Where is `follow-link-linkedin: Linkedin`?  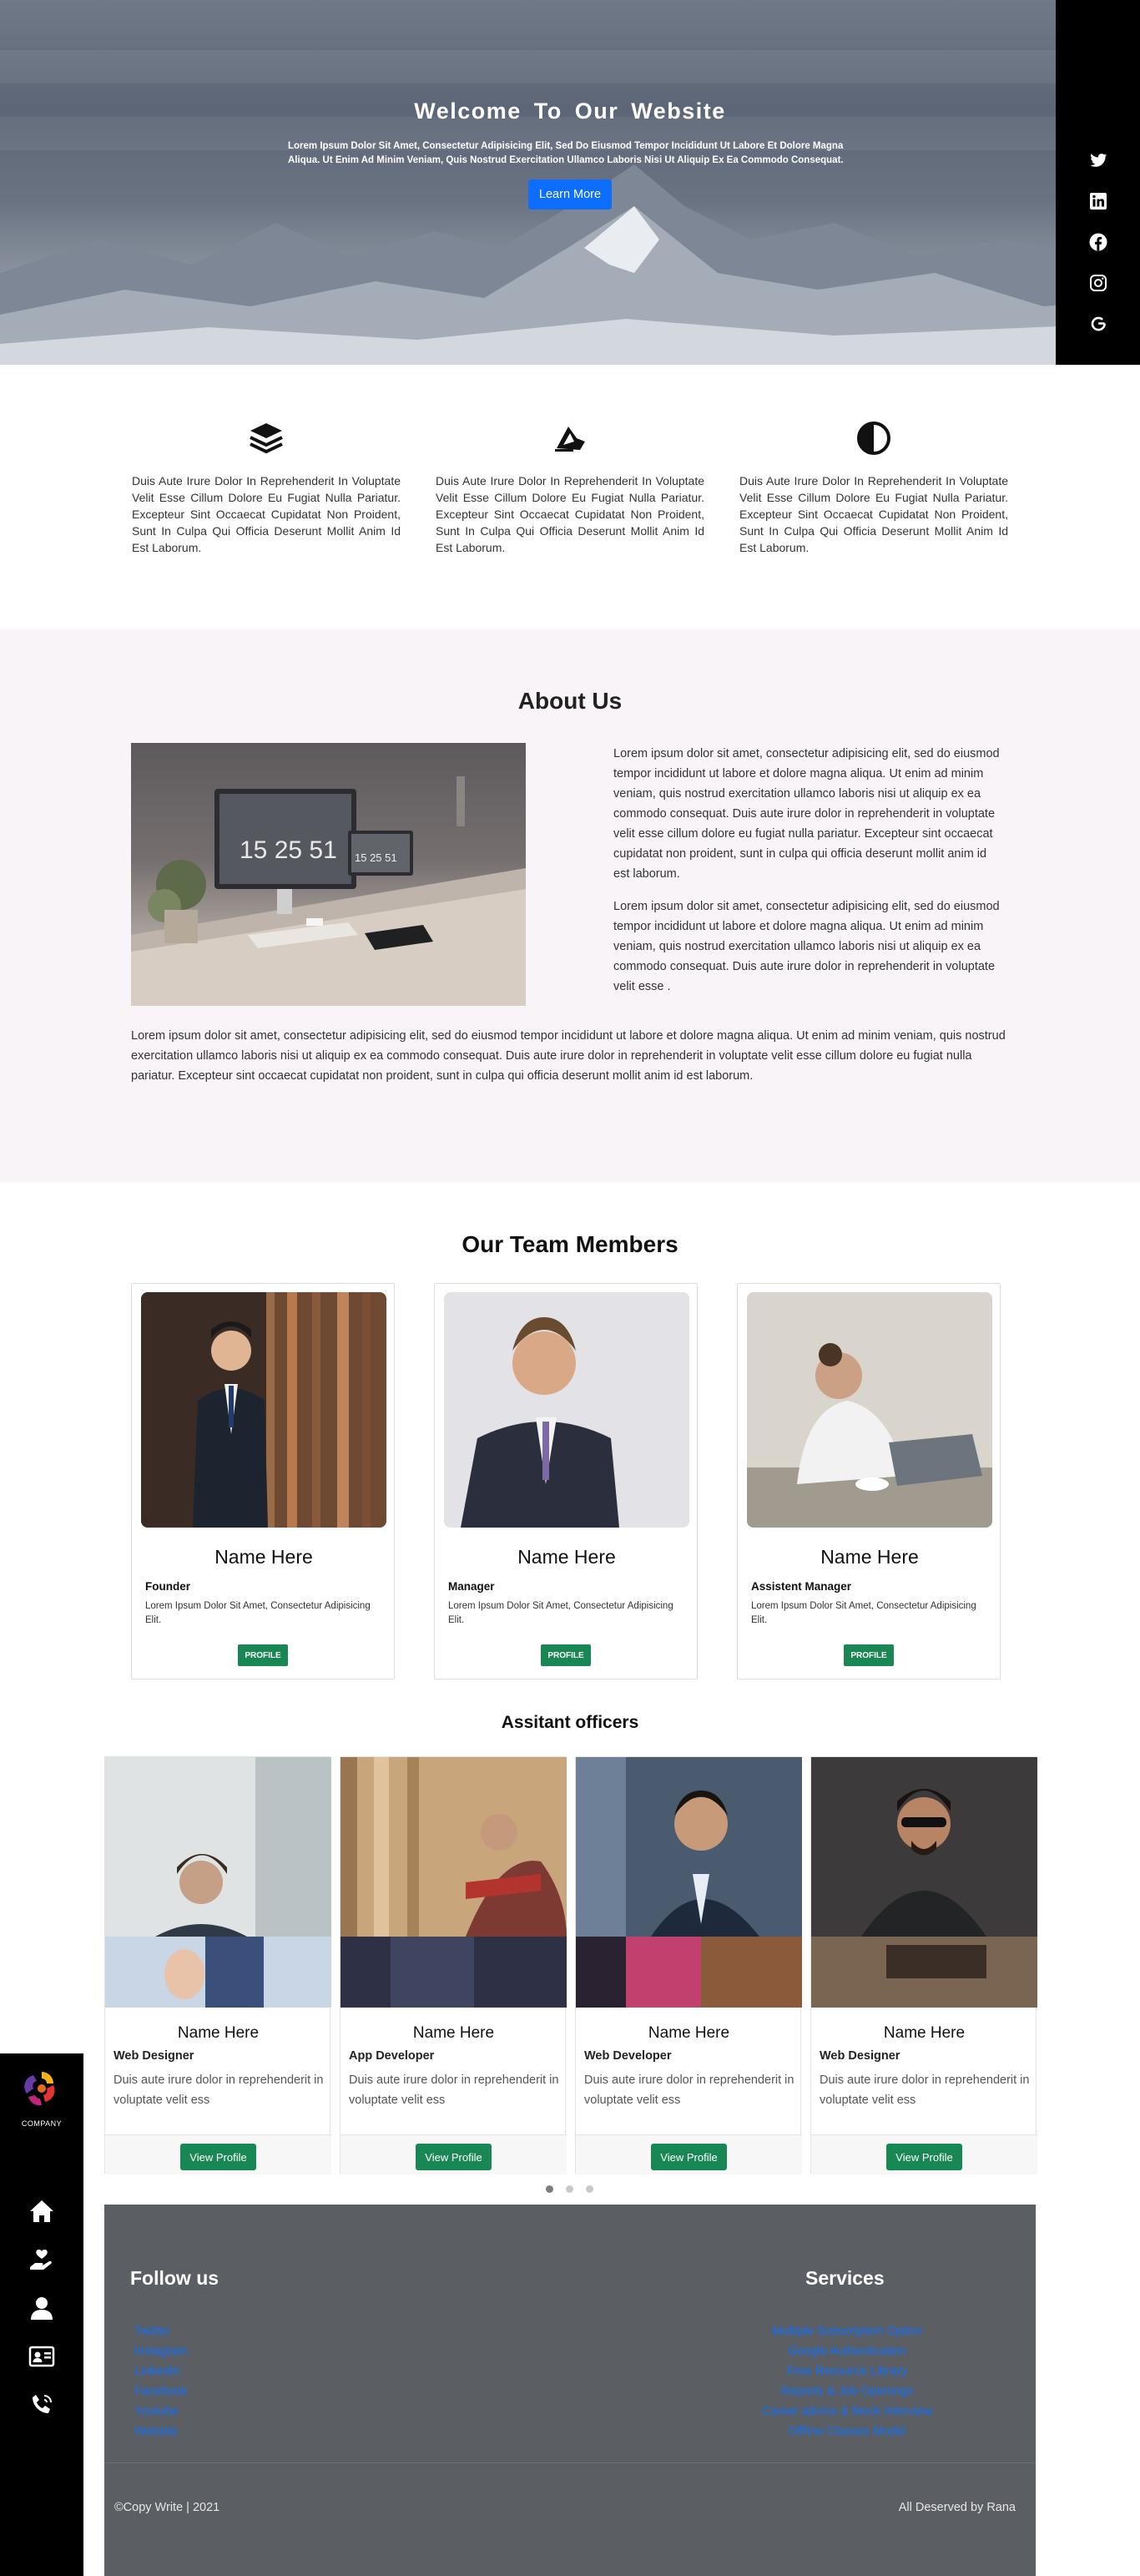
follow-link-linkedin: Linkedin is located at coordinates (161, 2371).